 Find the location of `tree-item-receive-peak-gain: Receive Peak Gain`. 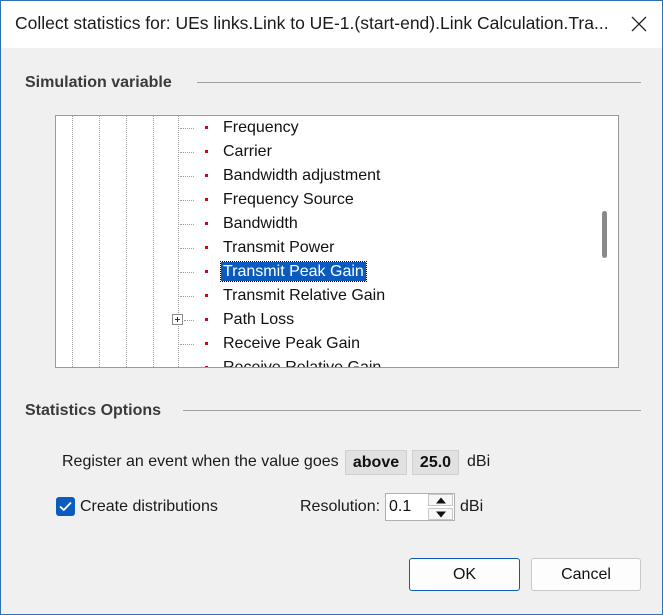

tree-item-receive-peak-gain: Receive Peak Gain is located at coordinates (326, 344).